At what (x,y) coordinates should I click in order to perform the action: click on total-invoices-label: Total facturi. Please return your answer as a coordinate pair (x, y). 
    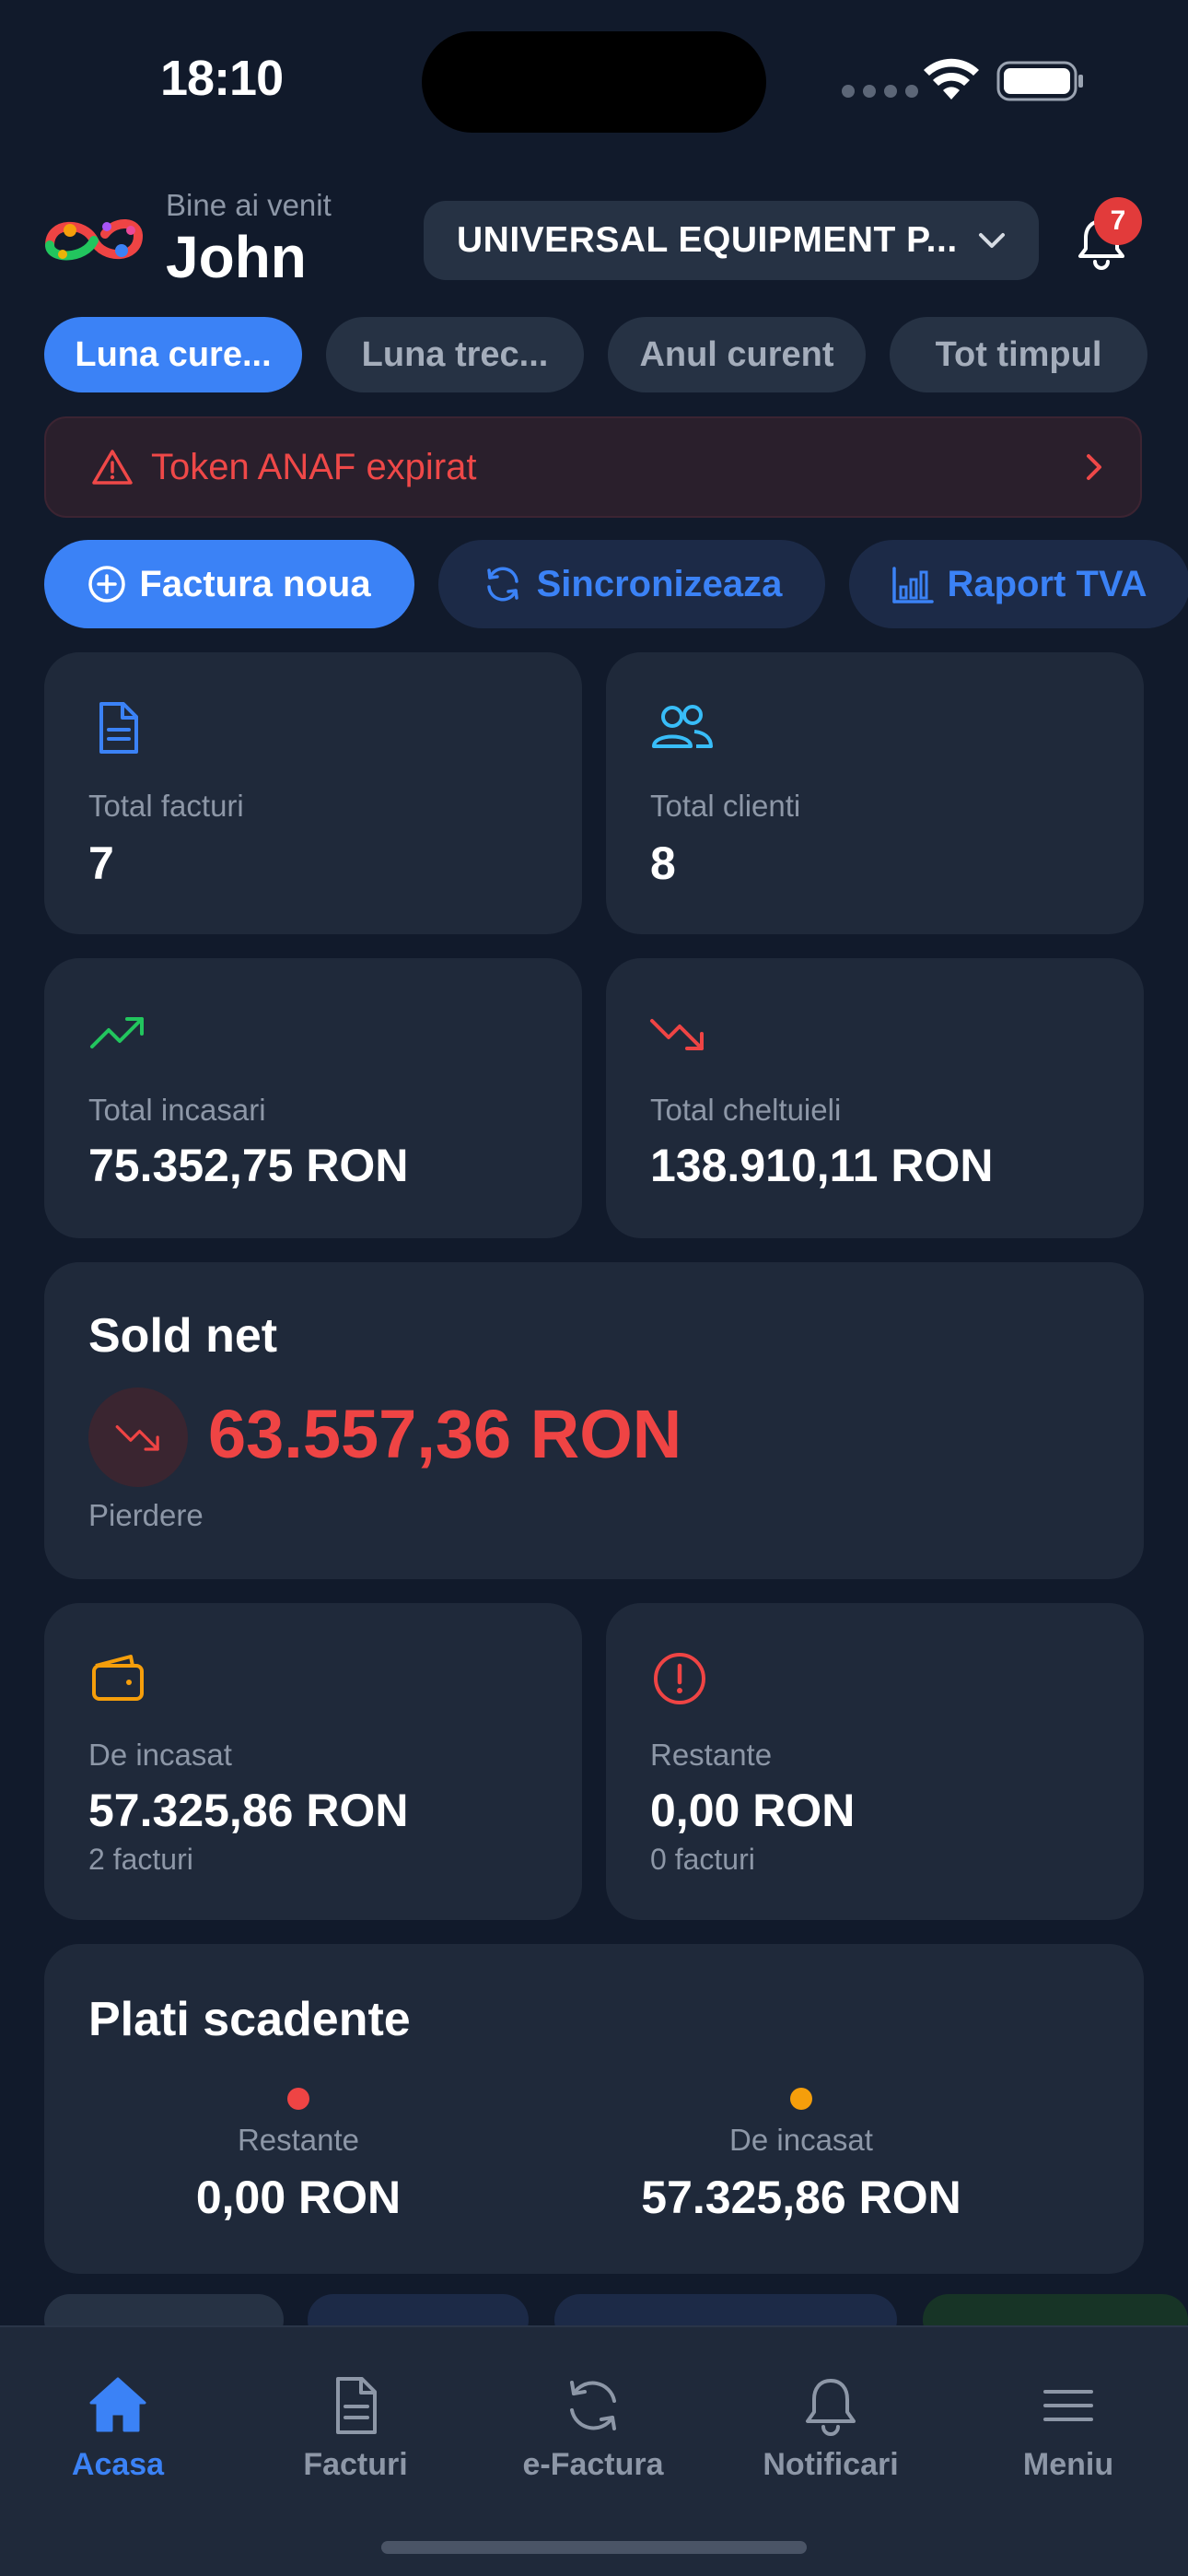
    Looking at the image, I should click on (166, 806).